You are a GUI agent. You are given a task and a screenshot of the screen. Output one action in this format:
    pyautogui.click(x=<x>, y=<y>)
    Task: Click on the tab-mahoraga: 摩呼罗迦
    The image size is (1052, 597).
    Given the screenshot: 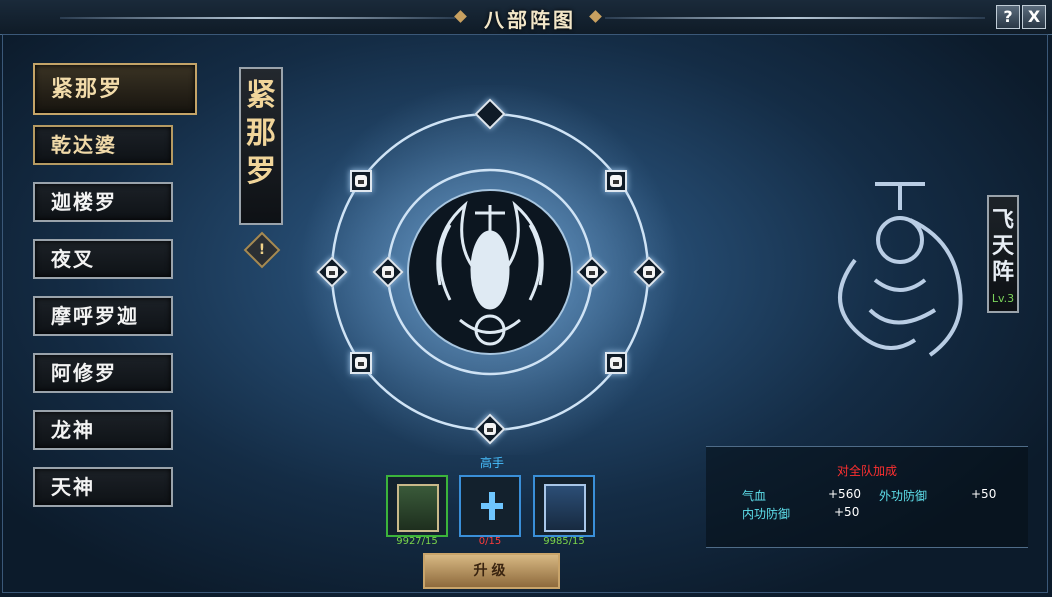 What is the action you would take?
    pyautogui.click(x=103, y=316)
    